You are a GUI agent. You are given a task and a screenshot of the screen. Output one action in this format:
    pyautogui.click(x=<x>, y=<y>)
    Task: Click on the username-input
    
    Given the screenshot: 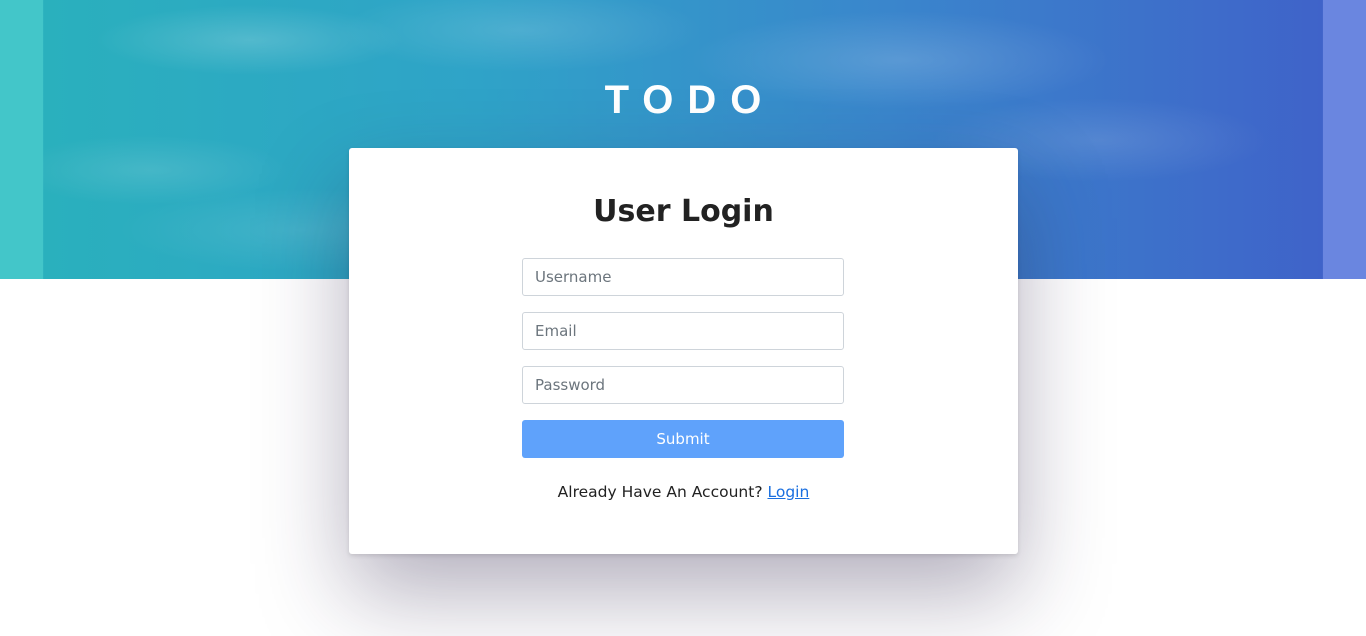 What is the action you would take?
    pyautogui.click(x=683, y=277)
    